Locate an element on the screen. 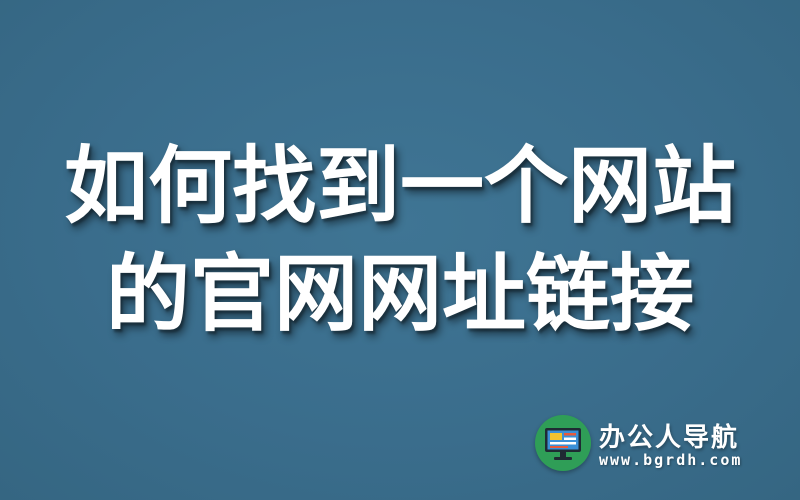  brand-logo: 办公人导航 www.bgrdh.com is located at coordinates (655, 443).